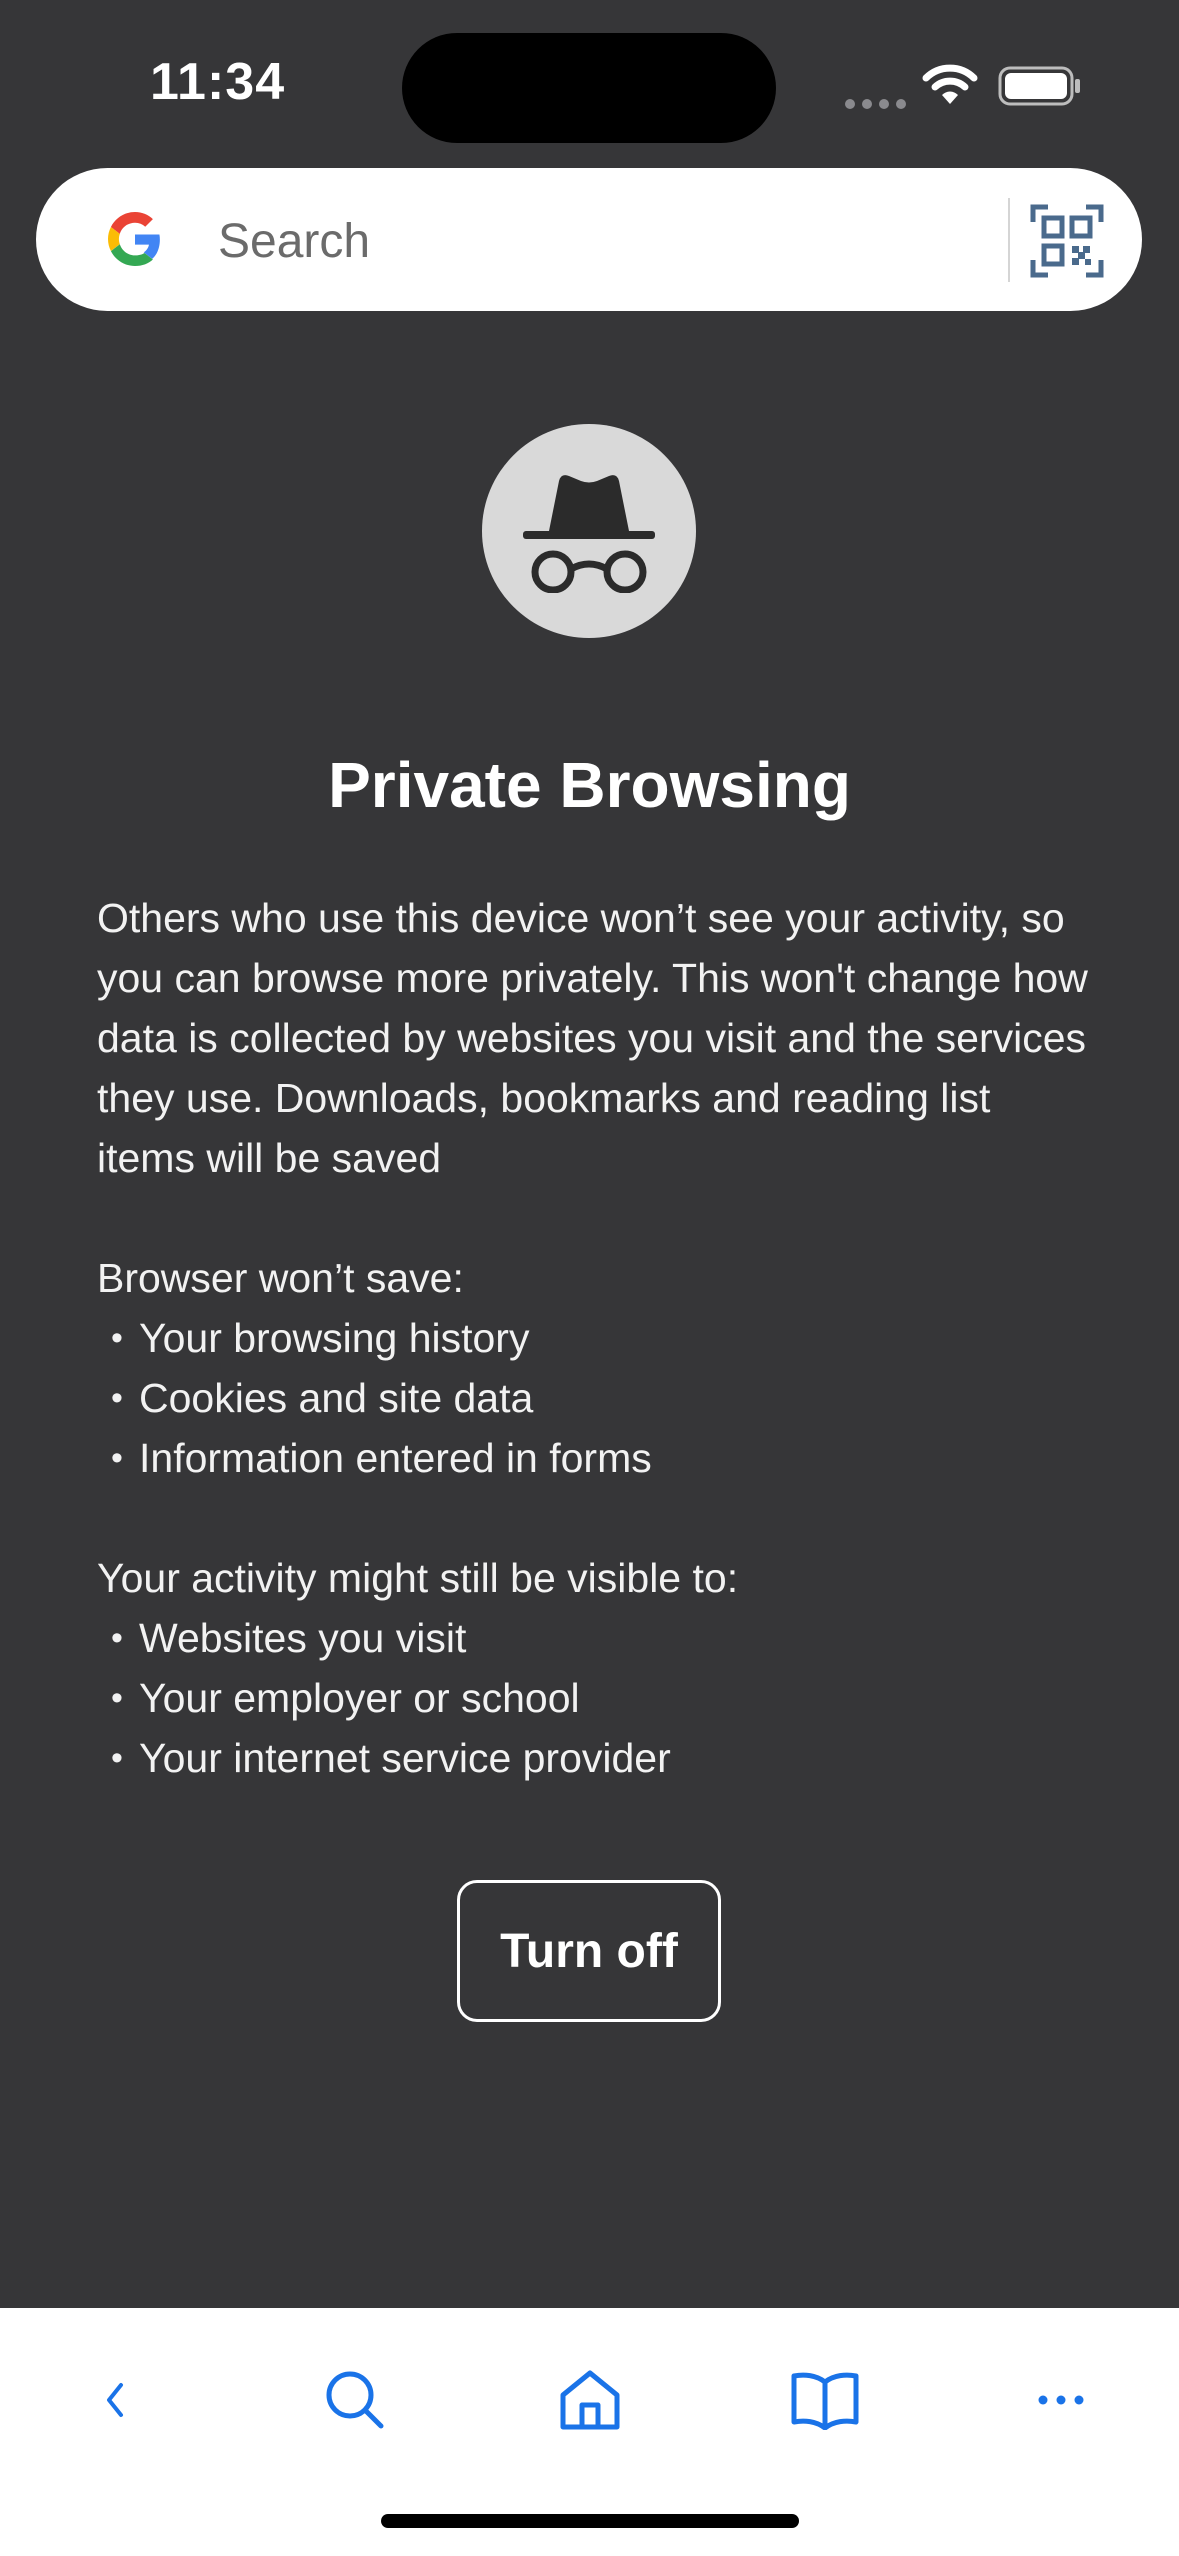  What do you see at coordinates (1009, 240) in the screenshot?
I see `search-divider` at bounding box center [1009, 240].